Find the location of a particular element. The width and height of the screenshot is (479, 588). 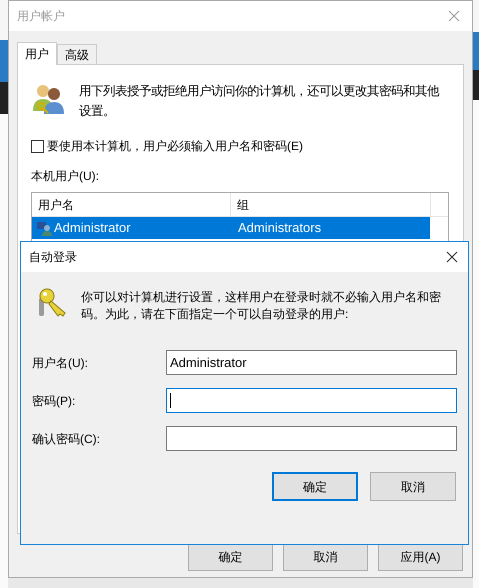

field-label: 密码(P): is located at coordinates (54, 401).